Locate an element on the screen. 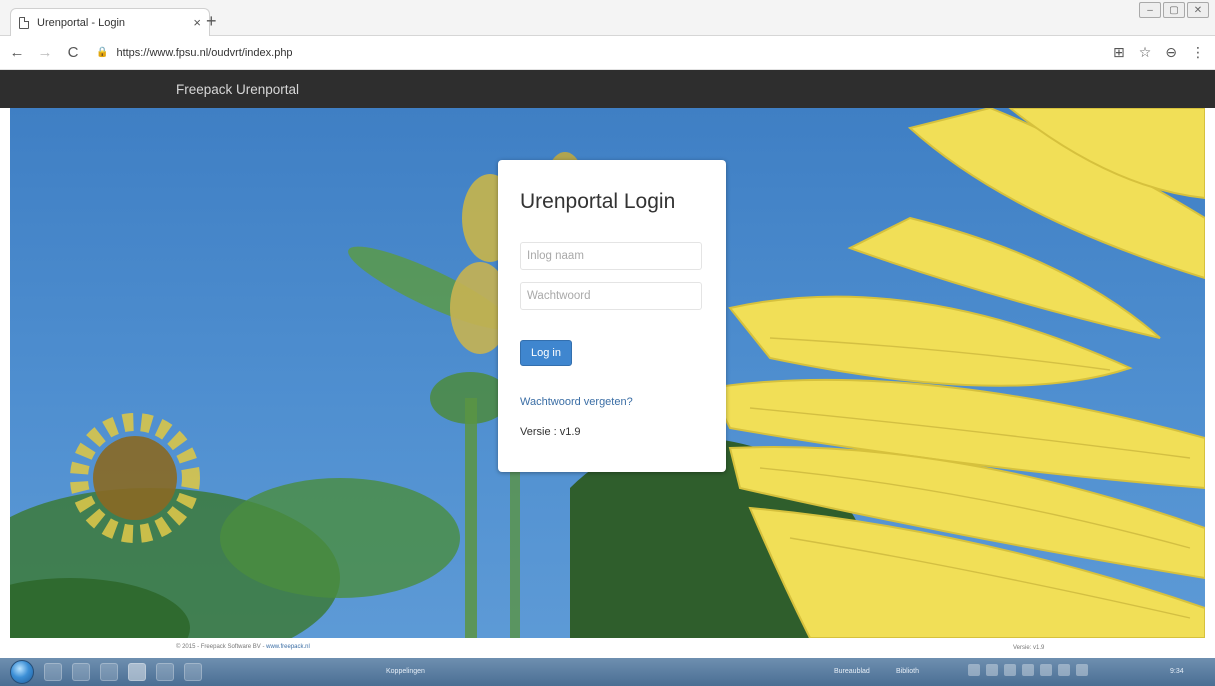  browser-tab: Urenportal - Login × is located at coordinates (110, 22).